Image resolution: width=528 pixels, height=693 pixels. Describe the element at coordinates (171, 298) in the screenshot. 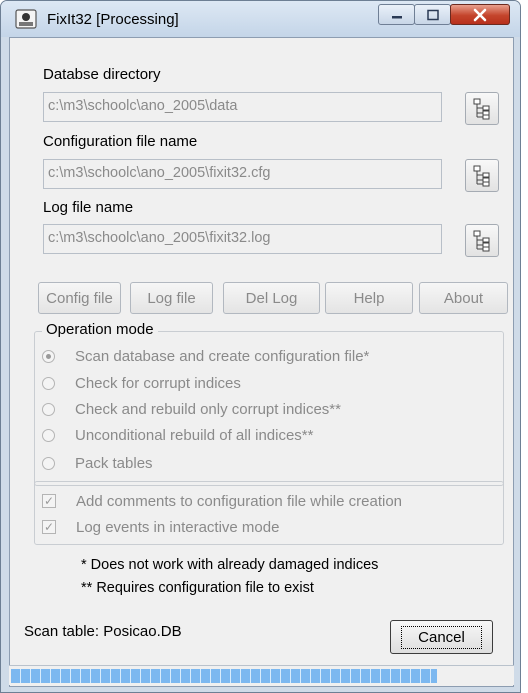

I see `log-file-button: Log file` at that location.